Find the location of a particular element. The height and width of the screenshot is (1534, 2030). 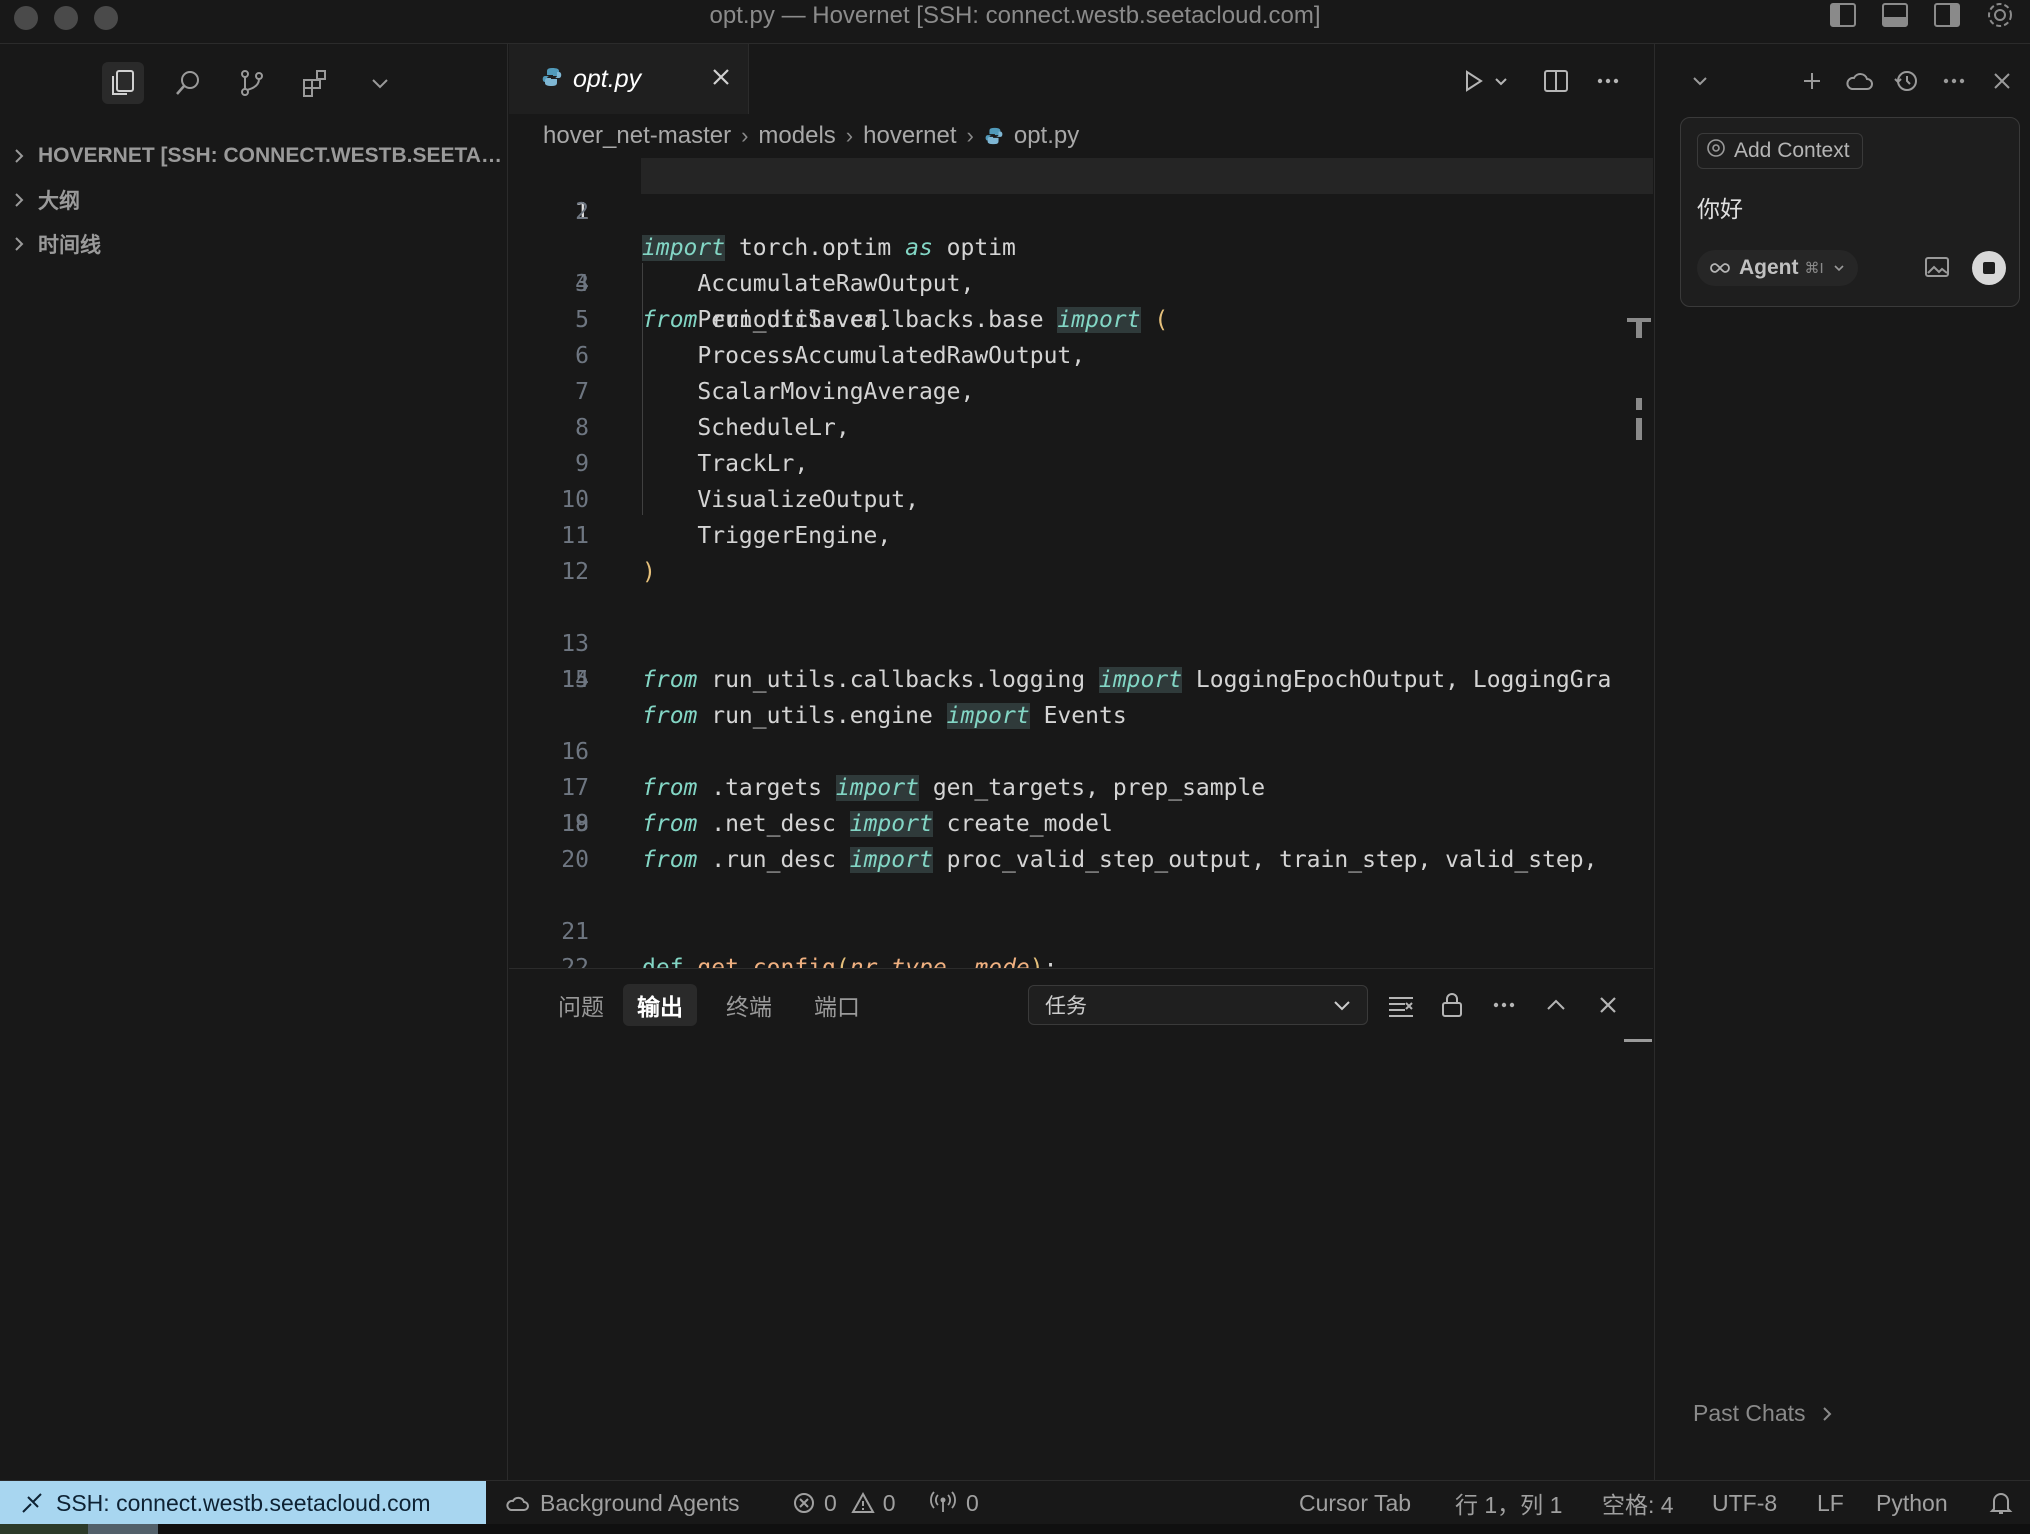

output-channel-select: 任务 is located at coordinates (1198, 1005).